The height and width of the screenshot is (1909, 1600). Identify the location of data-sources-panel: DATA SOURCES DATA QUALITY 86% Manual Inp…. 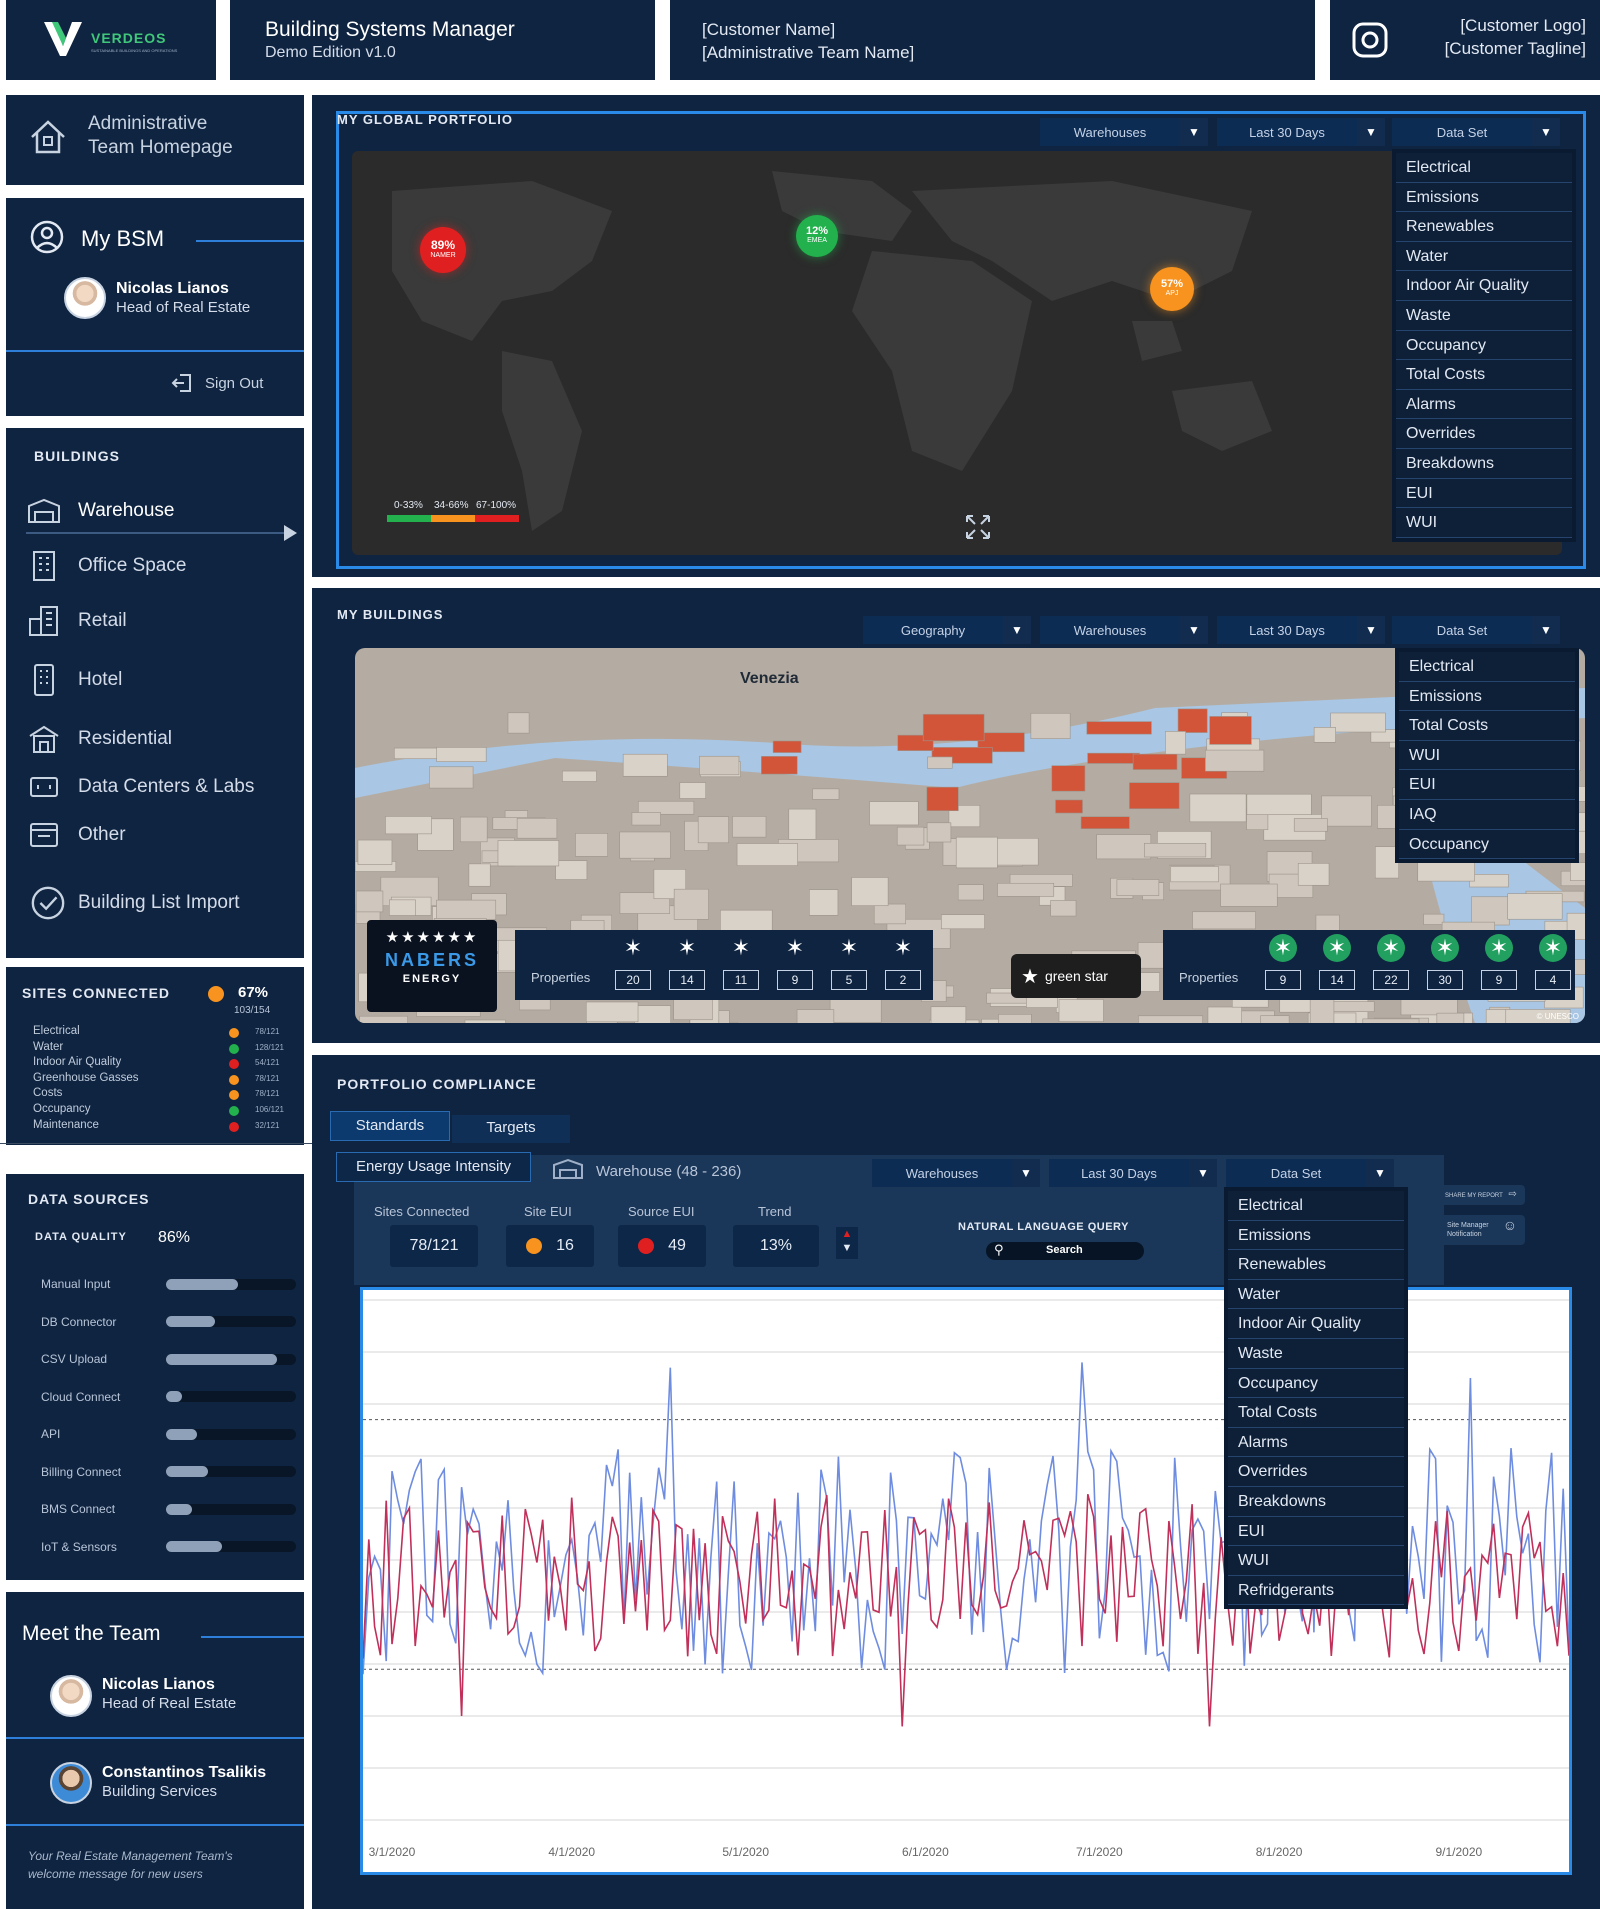
(155, 1377).